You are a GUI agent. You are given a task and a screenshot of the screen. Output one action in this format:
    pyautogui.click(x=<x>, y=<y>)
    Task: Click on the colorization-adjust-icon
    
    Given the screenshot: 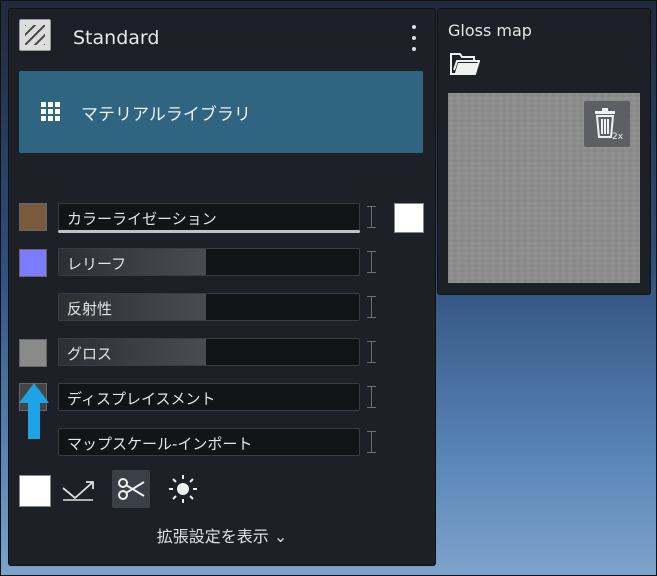 What is the action you would take?
    pyautogui.click(x=371, y=217)
    